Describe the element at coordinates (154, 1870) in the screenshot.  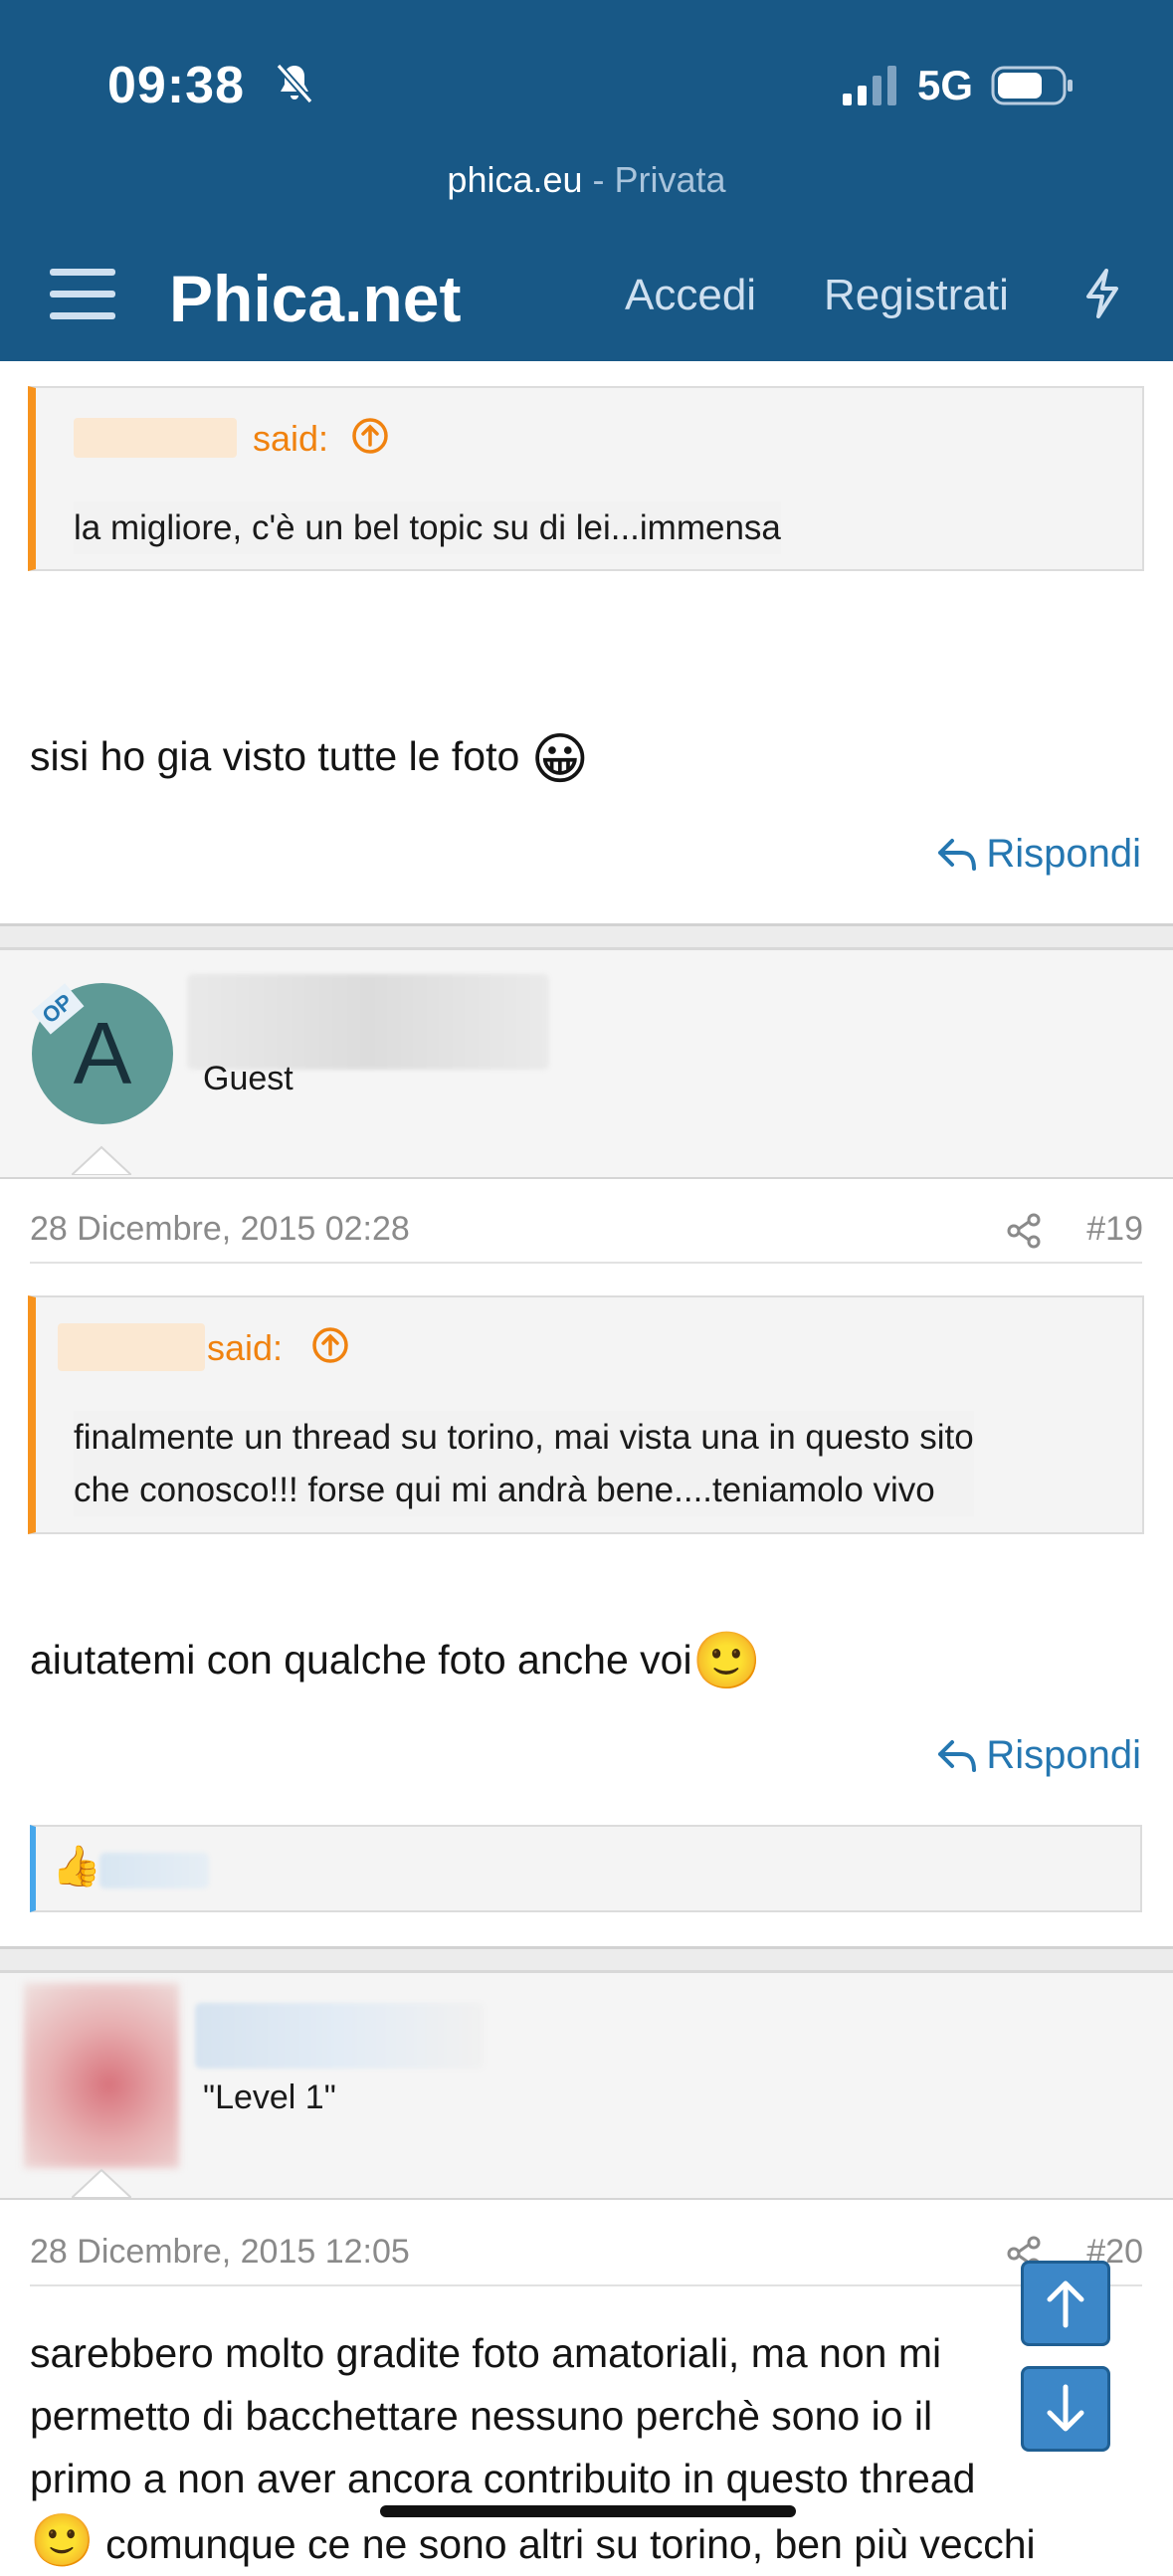
I see `reactor-names-blurred` at that location.